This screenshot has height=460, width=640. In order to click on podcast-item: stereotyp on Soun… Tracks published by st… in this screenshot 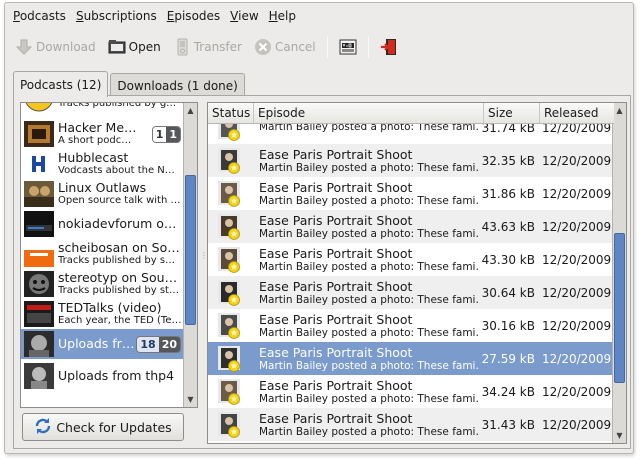, I will do `click(103, 284)`.